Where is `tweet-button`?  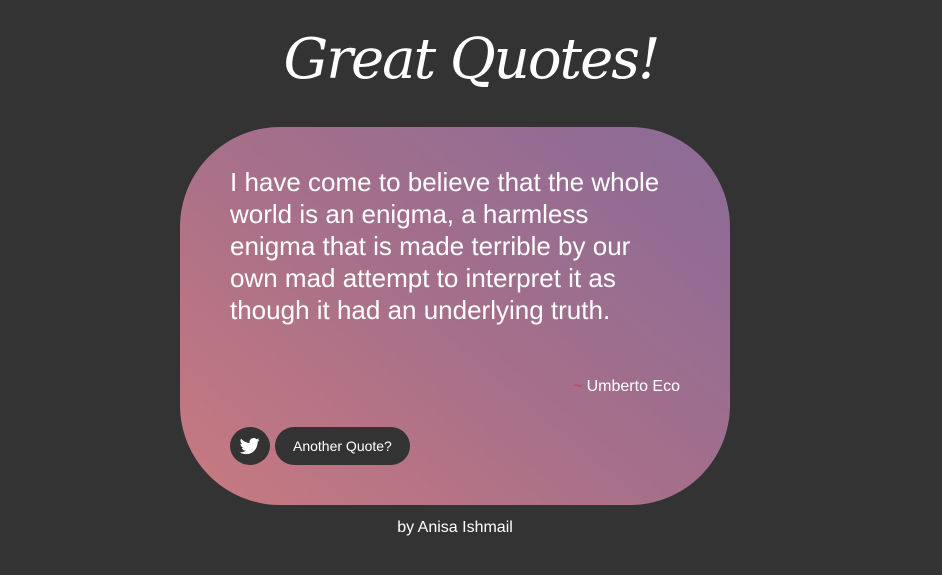 tweet-button is located at coordinates (250, 446).